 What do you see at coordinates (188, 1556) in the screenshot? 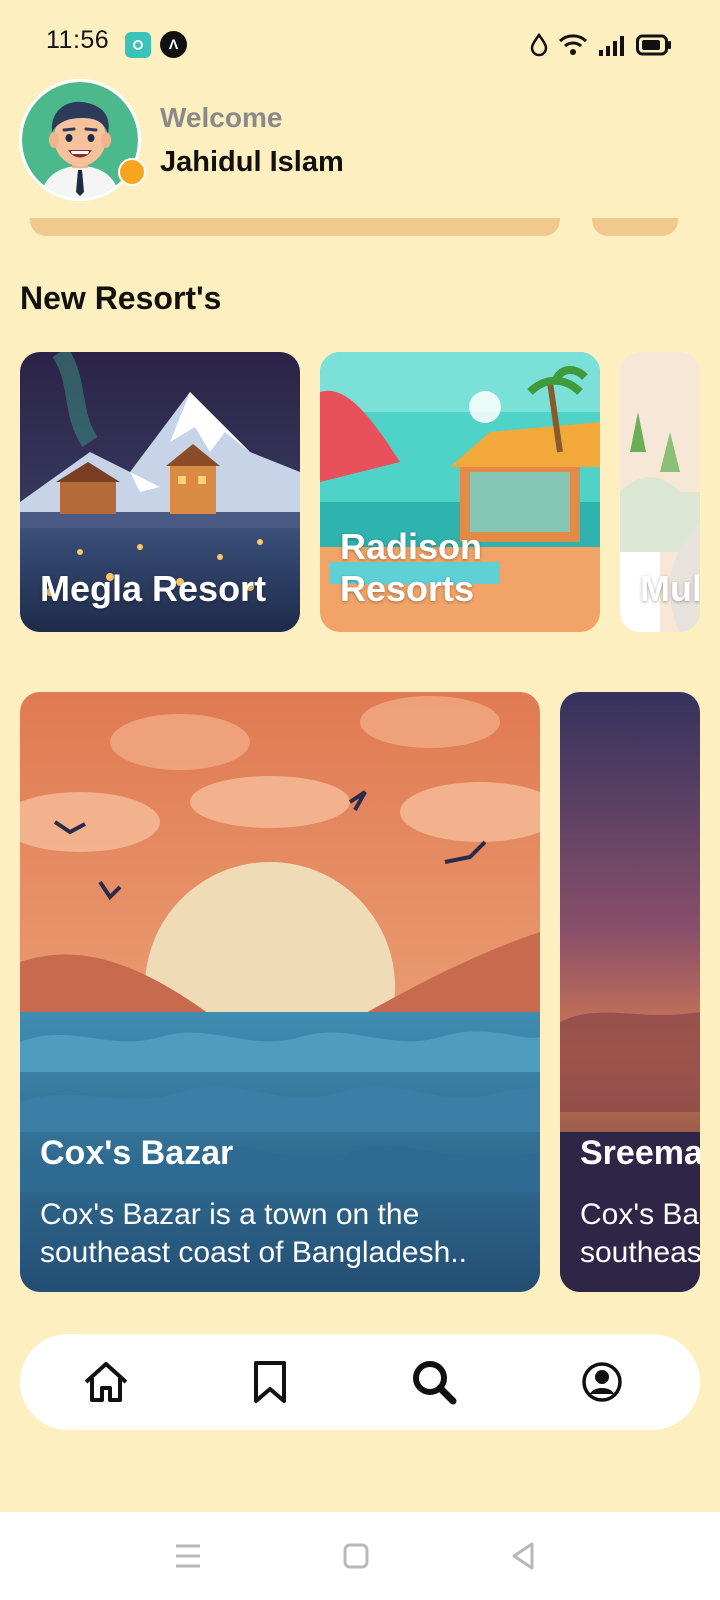
I see `menu-icon` at bounding box center [188, 1556].